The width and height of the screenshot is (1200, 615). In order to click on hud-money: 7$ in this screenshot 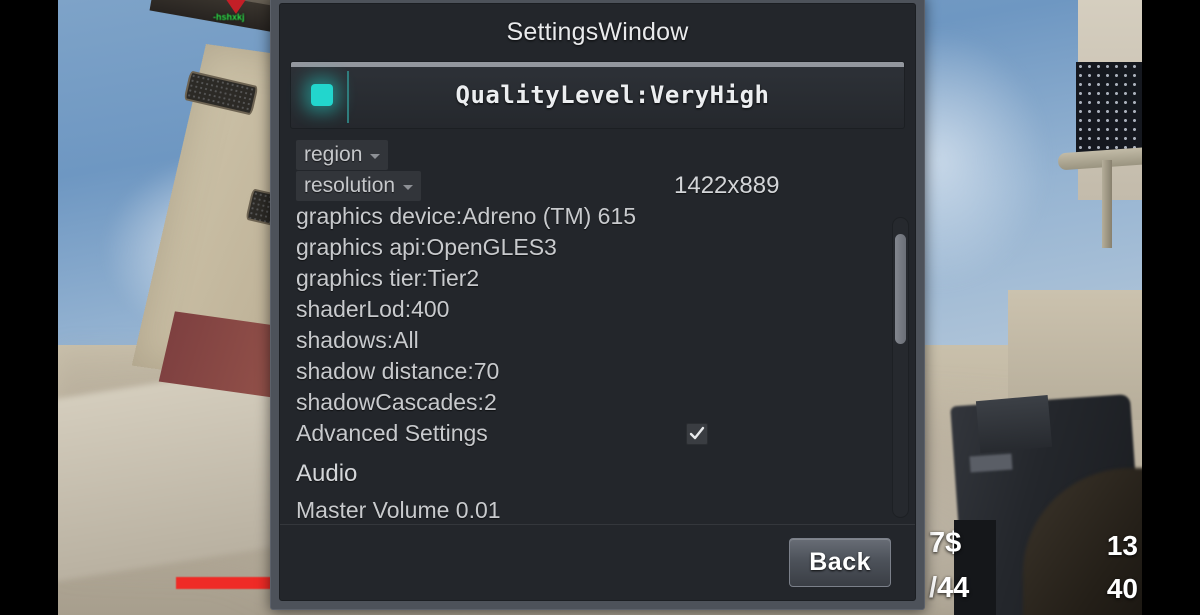, I will do `click(945, 543)`.